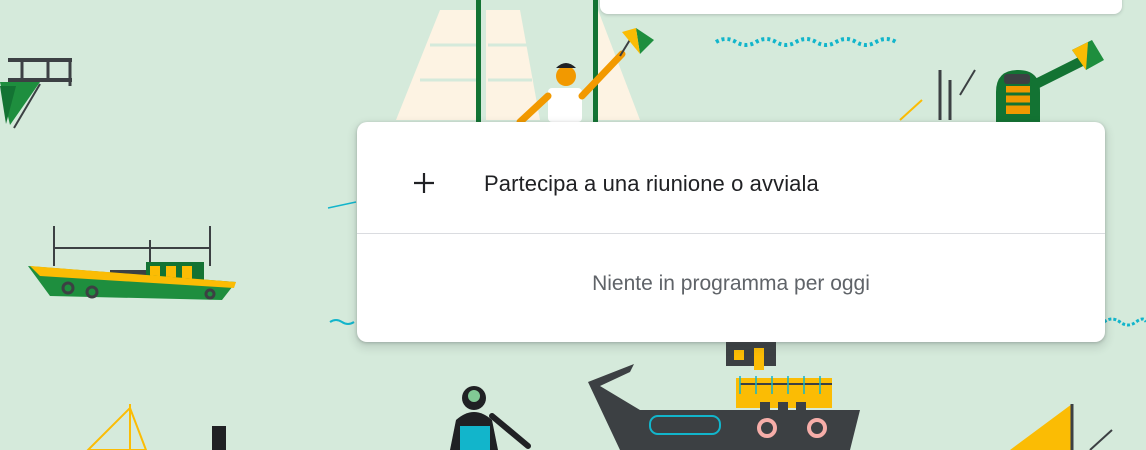 The width and height of the screenshot is (1146, 450). I want to click on no-meetings-message: Niente in programma per oggi, so click(731, 283).